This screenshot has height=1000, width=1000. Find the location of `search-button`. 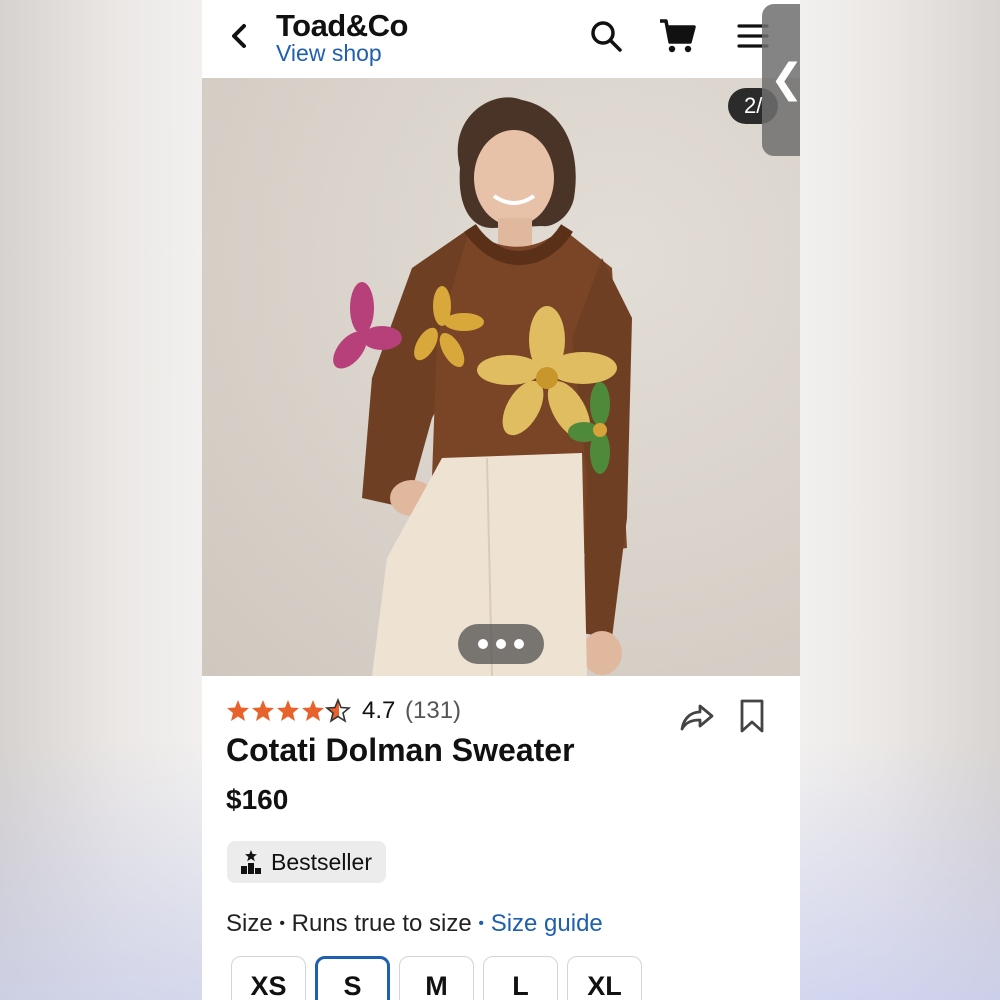

search-button is located at coordinates (606, 36).